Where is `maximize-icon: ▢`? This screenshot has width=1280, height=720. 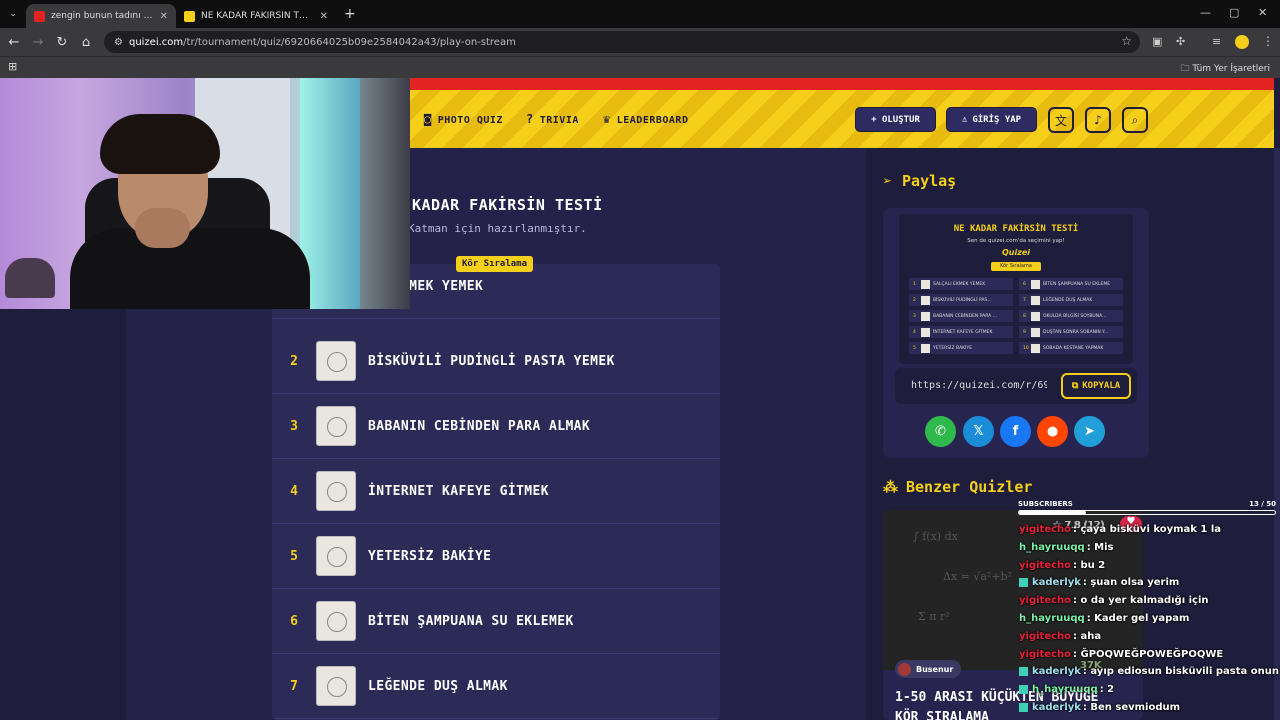
maximize-icon: ▢ is located at coordinates (1234, 12).